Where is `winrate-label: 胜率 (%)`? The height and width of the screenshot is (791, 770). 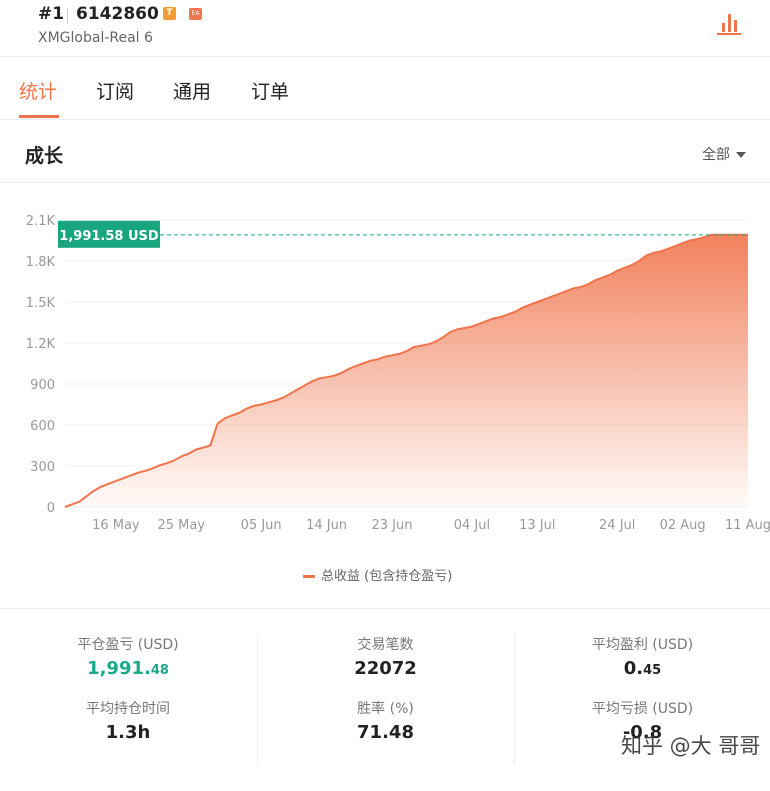
winrate-label: 胜率 (%) is located at coordinates (385, 709).